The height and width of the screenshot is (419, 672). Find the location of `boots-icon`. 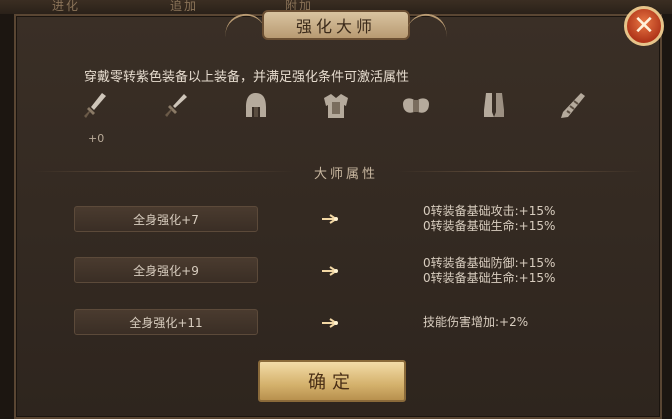

boots-icon is located at coordinates (494, 105).